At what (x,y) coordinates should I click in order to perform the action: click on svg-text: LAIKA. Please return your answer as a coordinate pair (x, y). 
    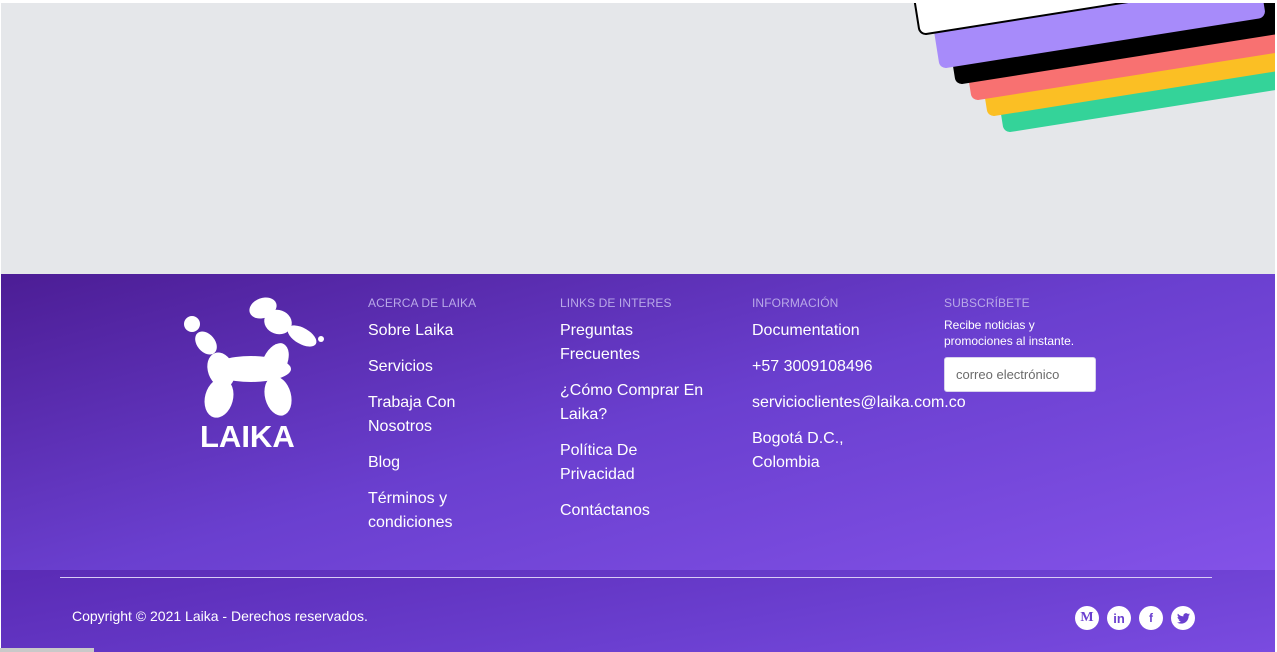
    Looking at the image, I should click on (247, 435).